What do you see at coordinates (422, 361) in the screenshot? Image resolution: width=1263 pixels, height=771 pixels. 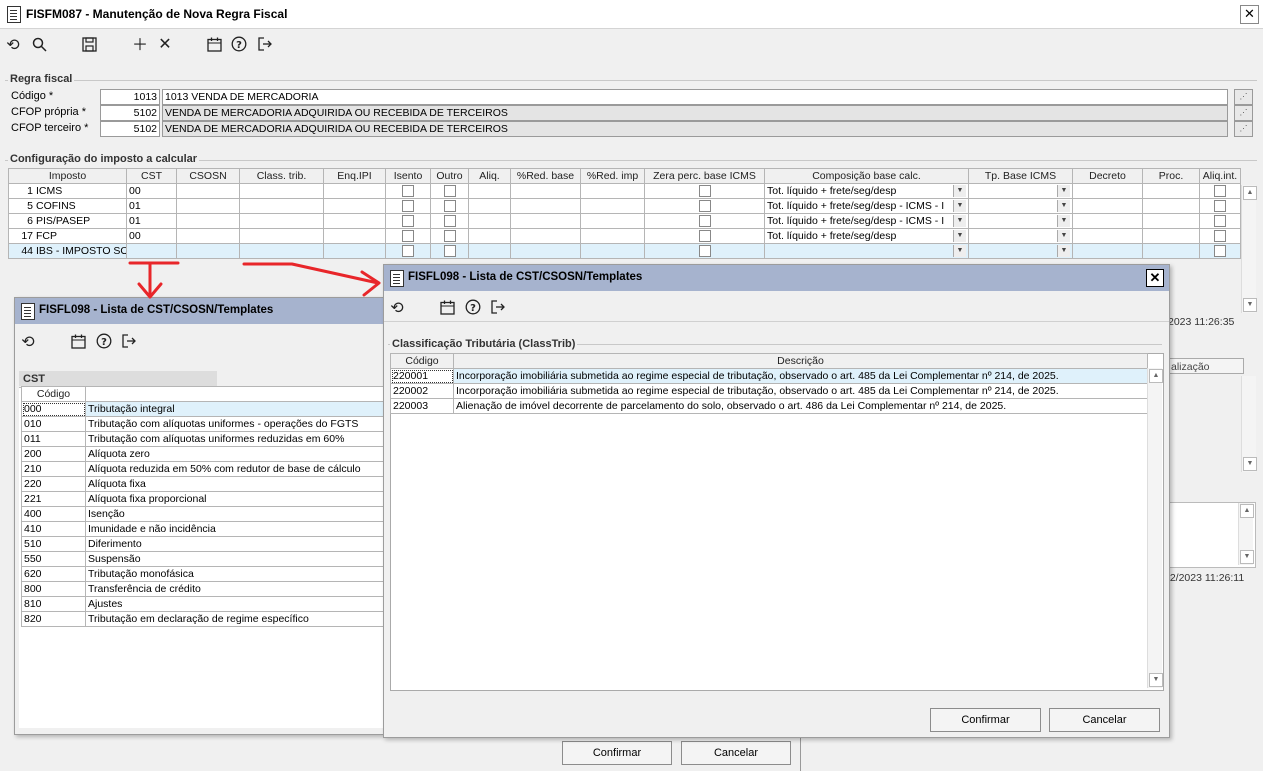 I see `col-codigo: Código` at bounding box center [422, 361].